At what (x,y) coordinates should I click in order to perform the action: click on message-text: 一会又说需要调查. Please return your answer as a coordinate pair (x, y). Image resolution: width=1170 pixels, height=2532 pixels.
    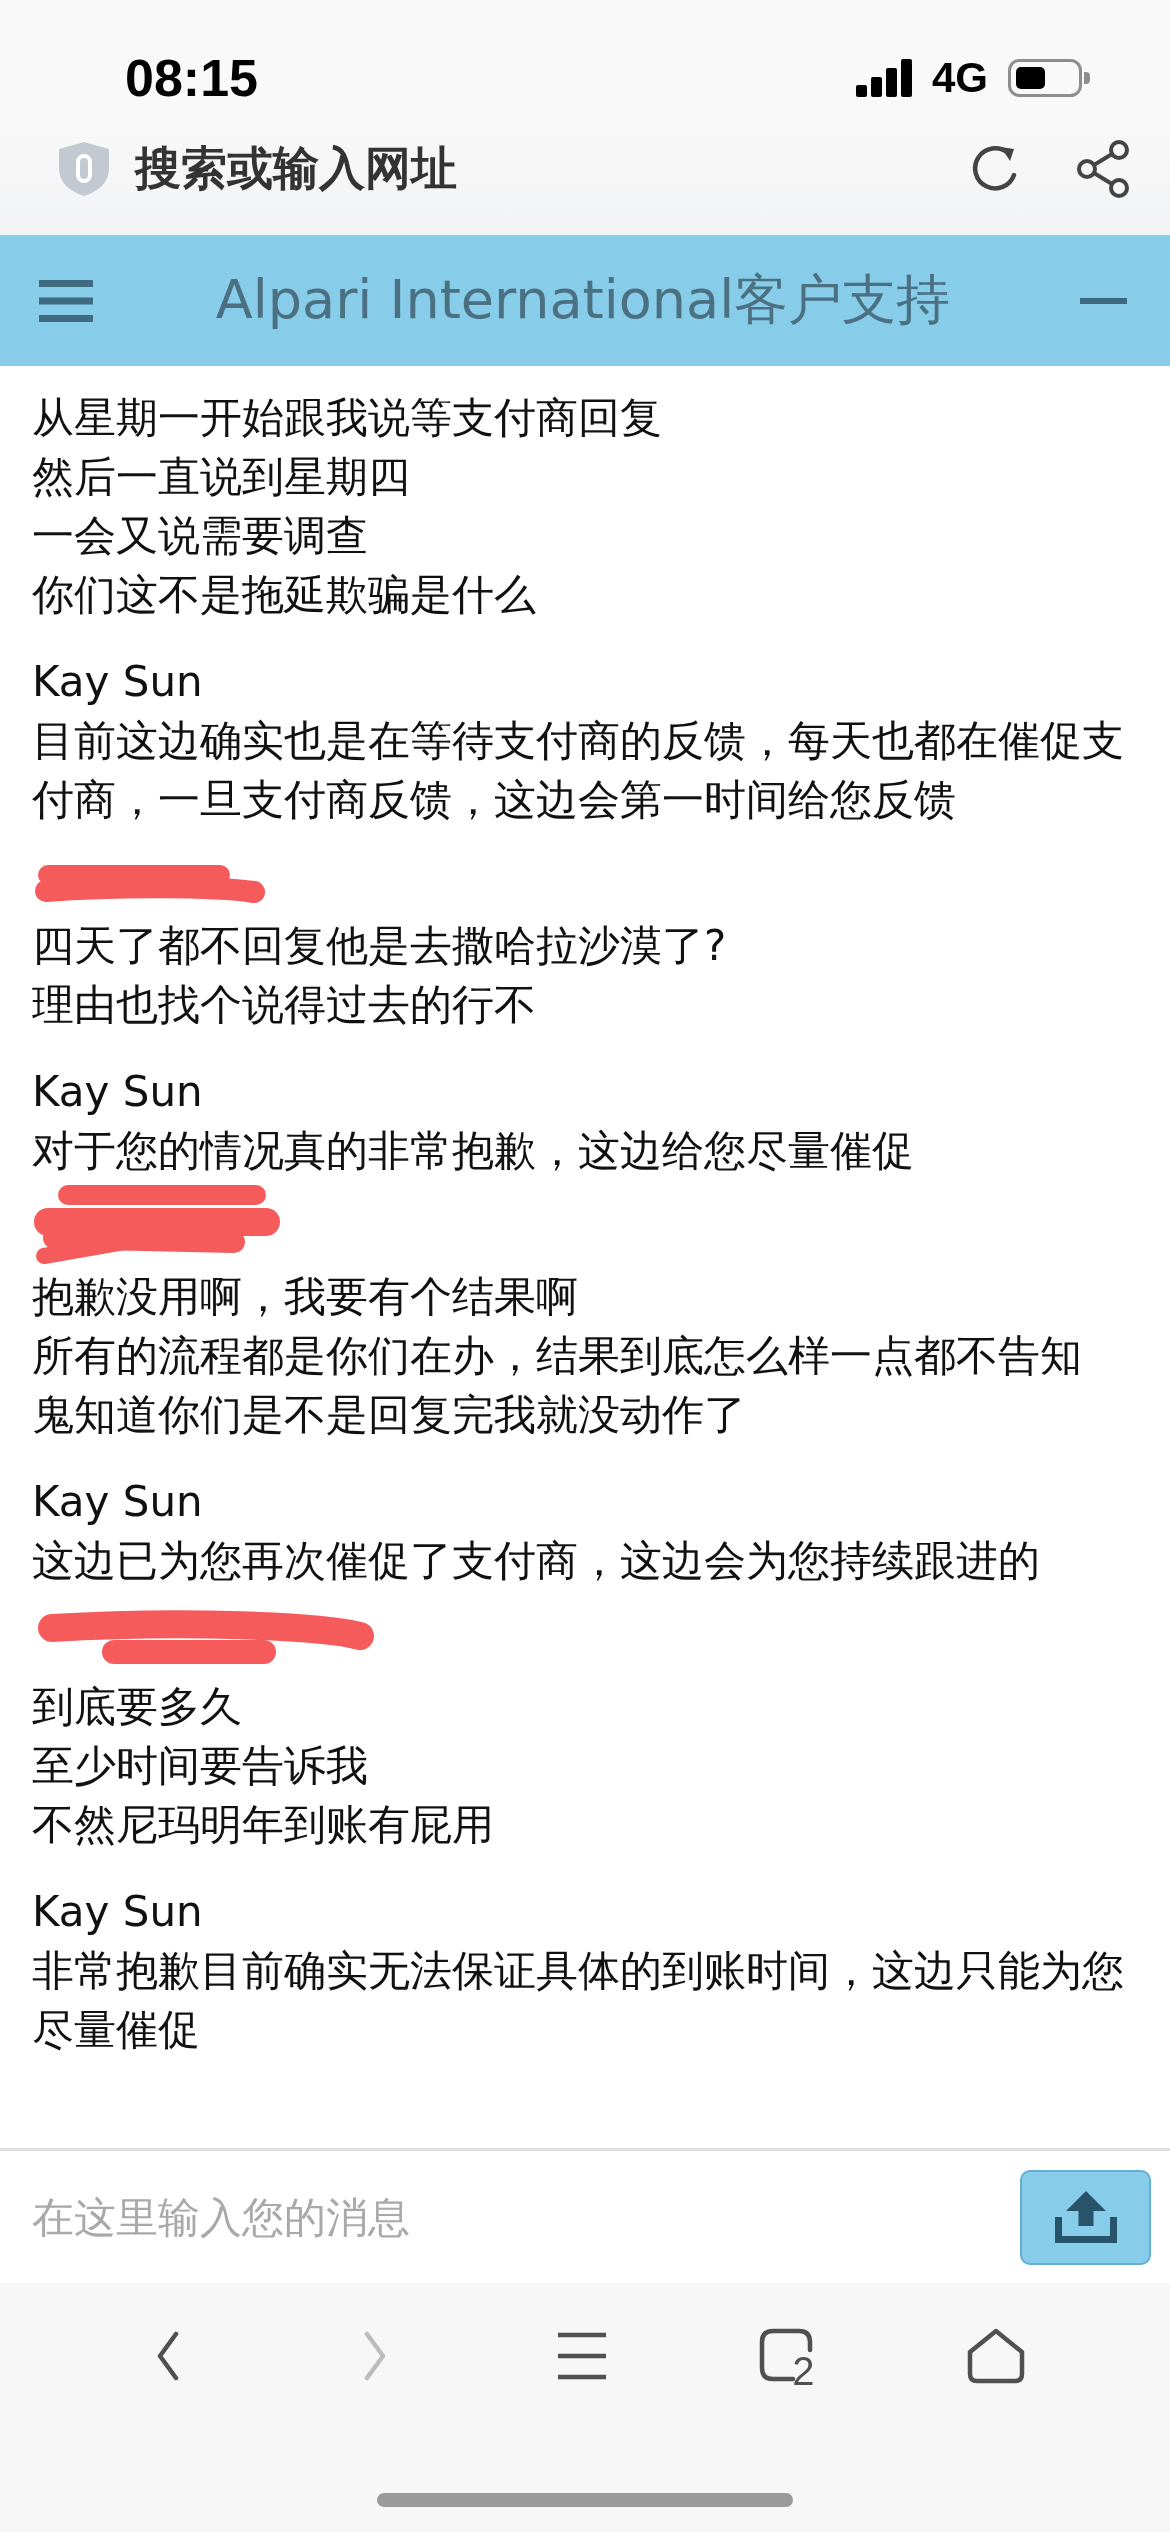
    Looking at the image, I should click on (200, 536).